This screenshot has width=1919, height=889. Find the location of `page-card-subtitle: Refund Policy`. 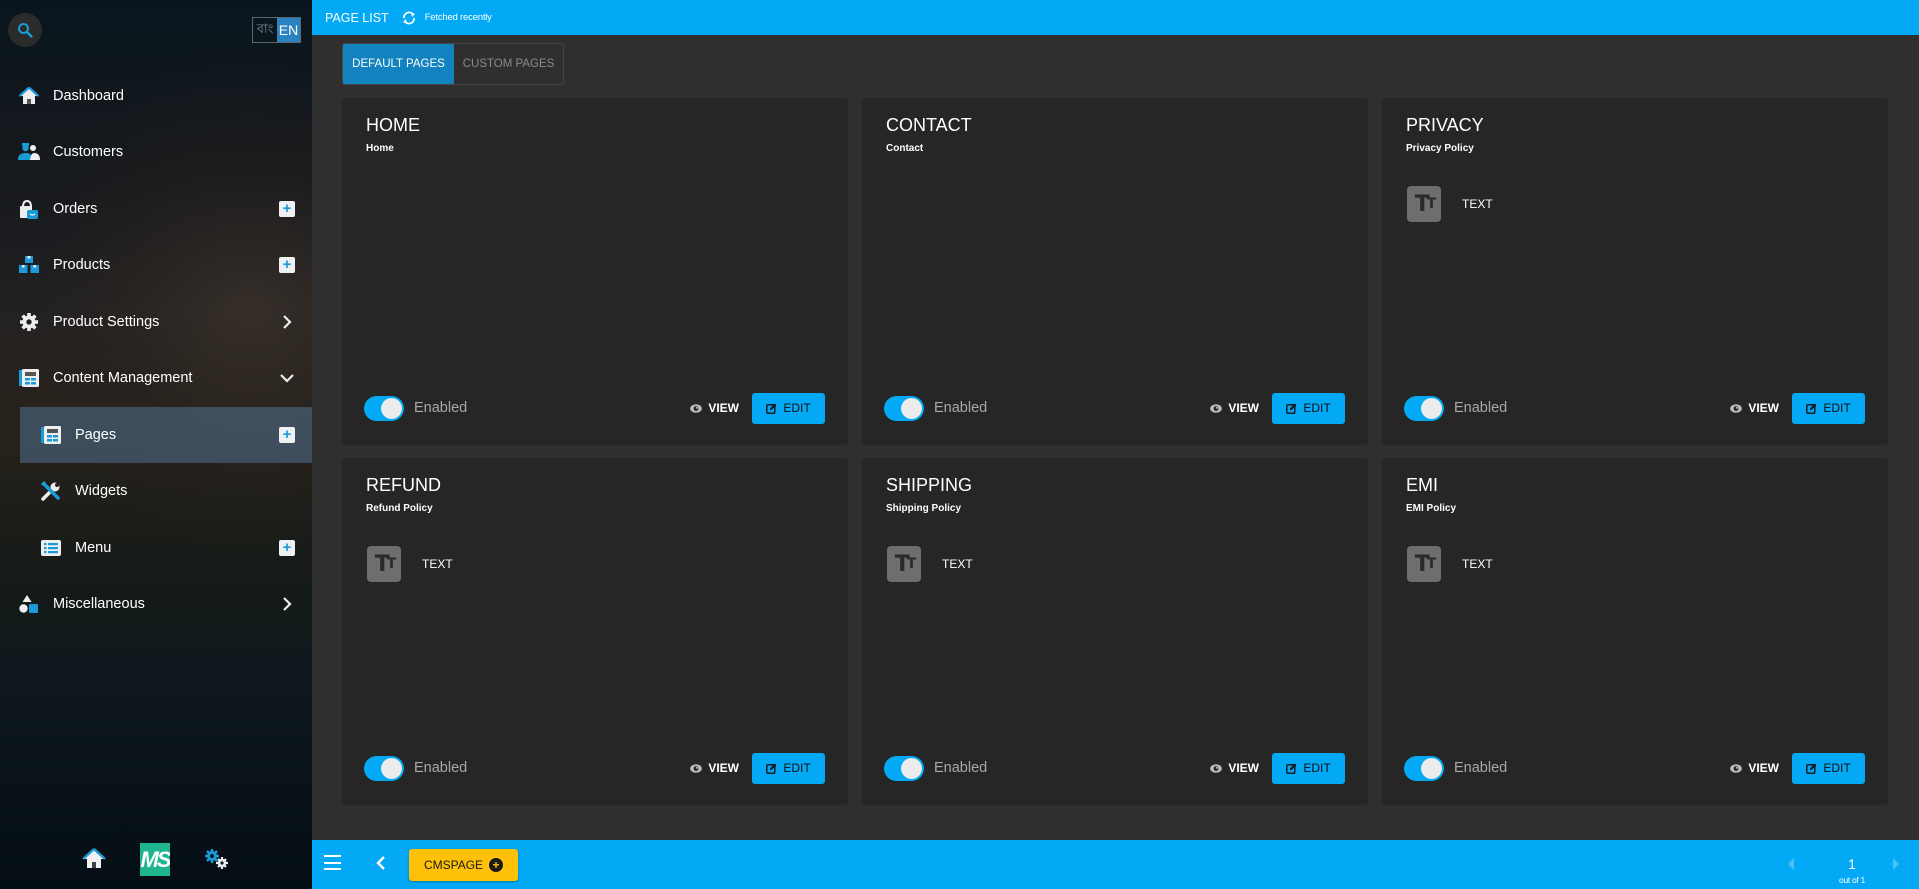

page-card-subtitle: Refund Policy is located at coordinates (399, 508).